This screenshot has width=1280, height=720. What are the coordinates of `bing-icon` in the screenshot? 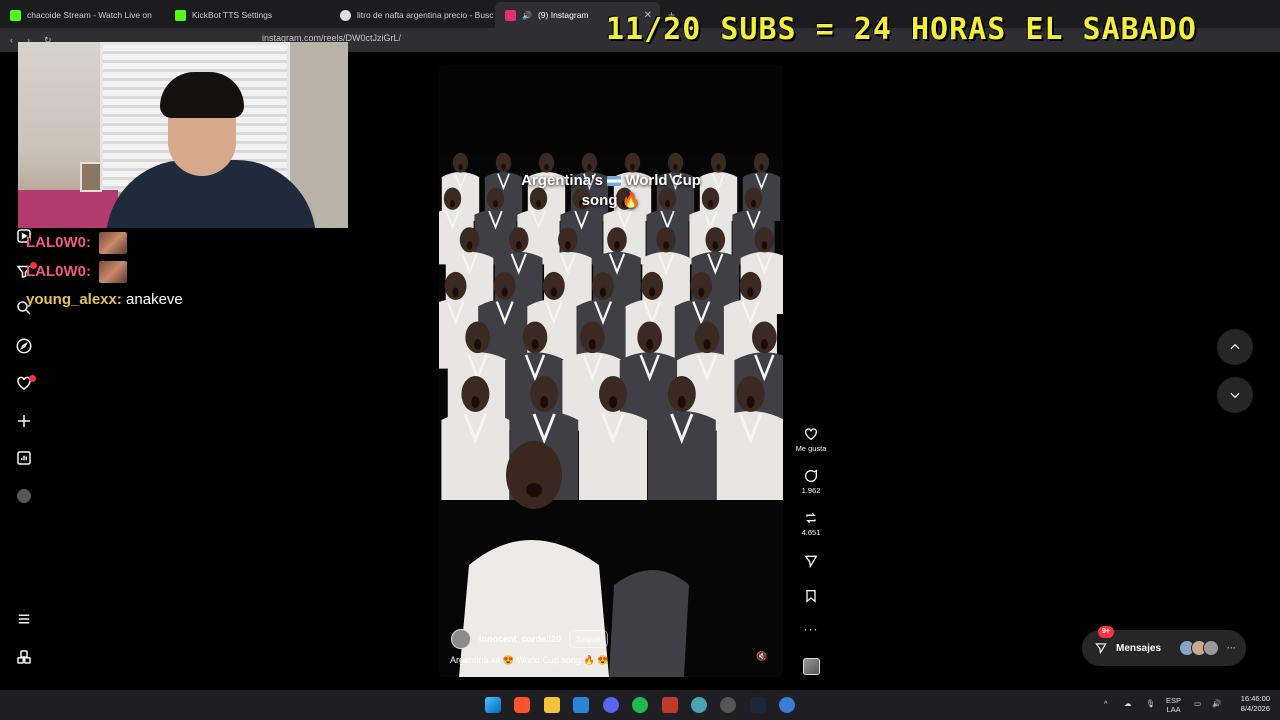 It's located at (581, 705).